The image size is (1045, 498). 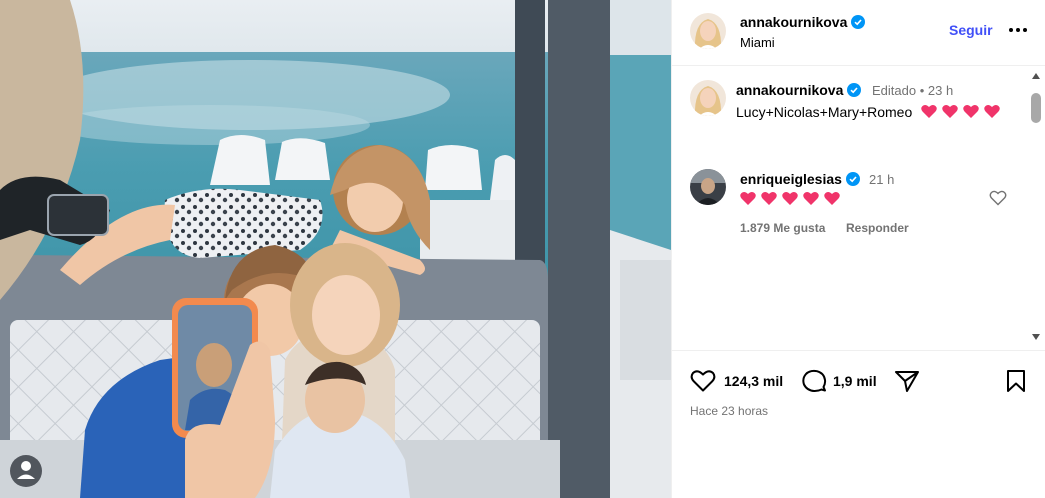 I want to click on caption-author-username: annakournikova, so click(x=799, y=90).